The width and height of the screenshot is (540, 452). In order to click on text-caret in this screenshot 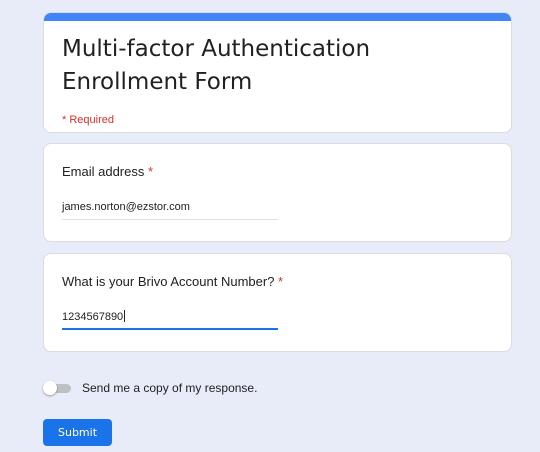, I will do `click(125, 316)`.